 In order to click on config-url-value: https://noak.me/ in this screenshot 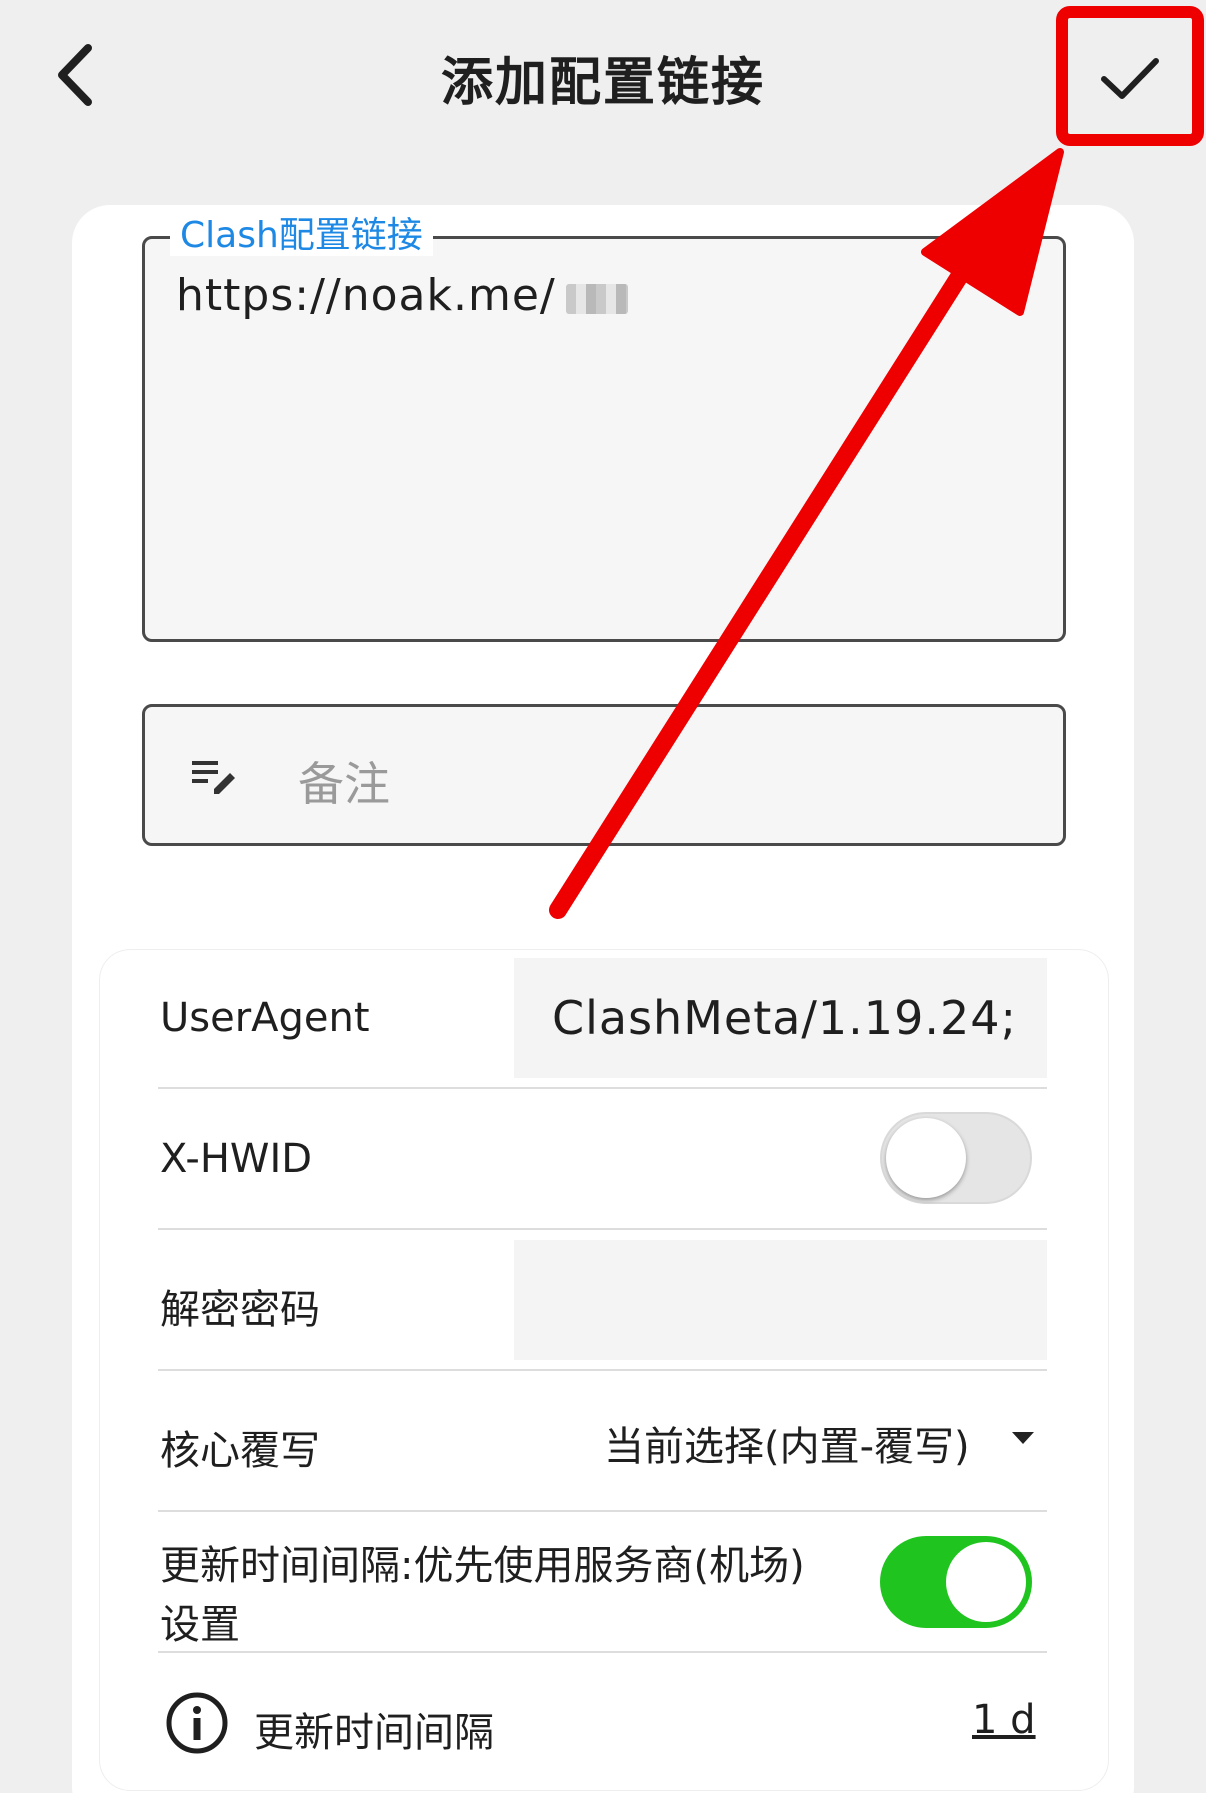, I will do `click(366, 295)`.